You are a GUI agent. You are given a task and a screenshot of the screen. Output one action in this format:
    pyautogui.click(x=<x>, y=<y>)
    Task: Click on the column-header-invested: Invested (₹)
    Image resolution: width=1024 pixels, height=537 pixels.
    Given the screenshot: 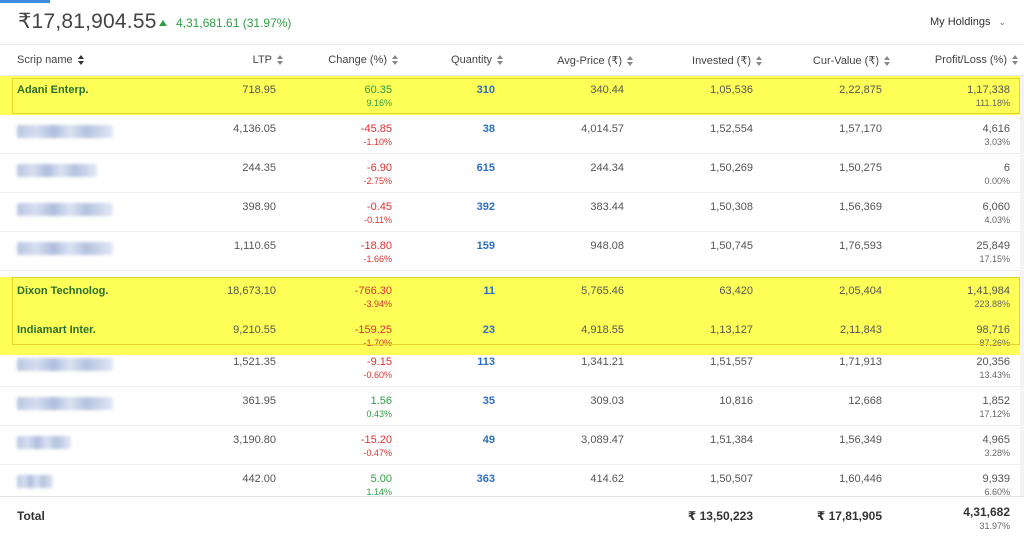 What is the action you would take?
    pyautogui.click(x=727, y=60)
    